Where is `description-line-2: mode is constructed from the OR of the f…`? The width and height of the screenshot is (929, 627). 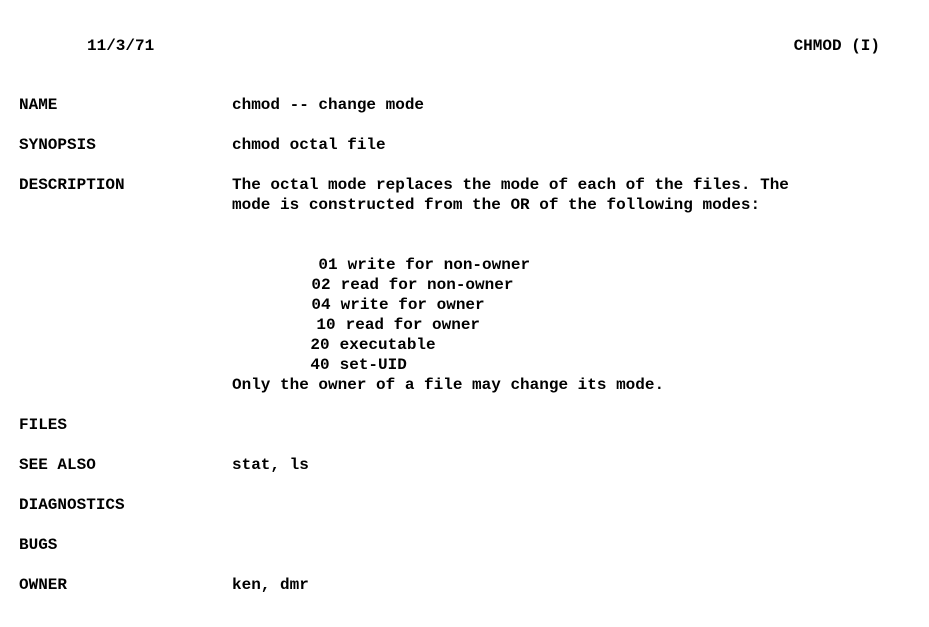 description-line-2: mode is constructed from the OR of the f… is located at coordinates (496, 205).